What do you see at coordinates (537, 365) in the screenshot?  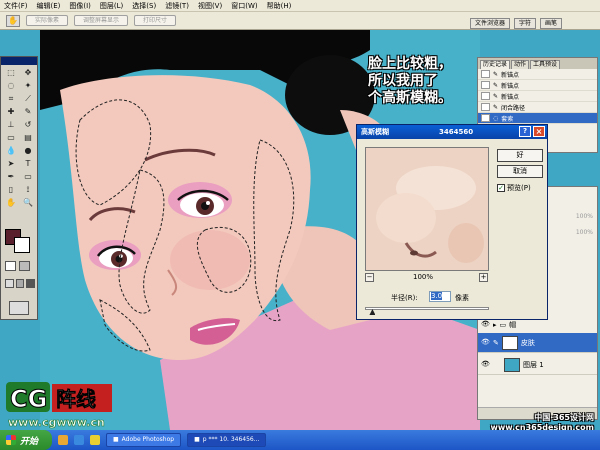 I see `layer-row: 👁 图层 1` at bounding box center [537, 365].